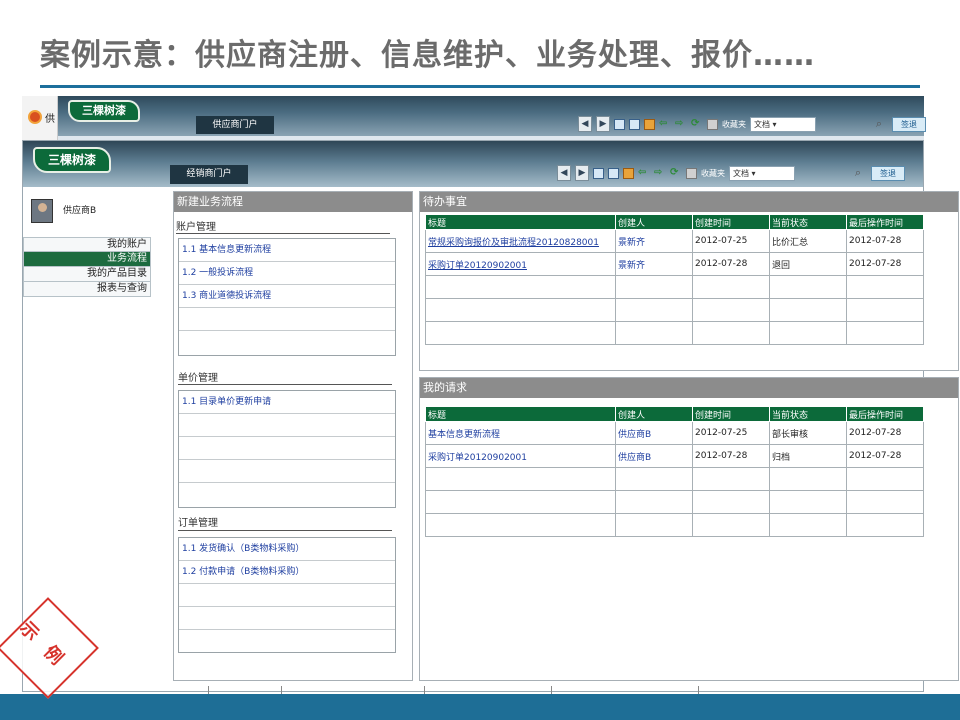  I want to click on table-cell: 部长审核, so click(808, 433).